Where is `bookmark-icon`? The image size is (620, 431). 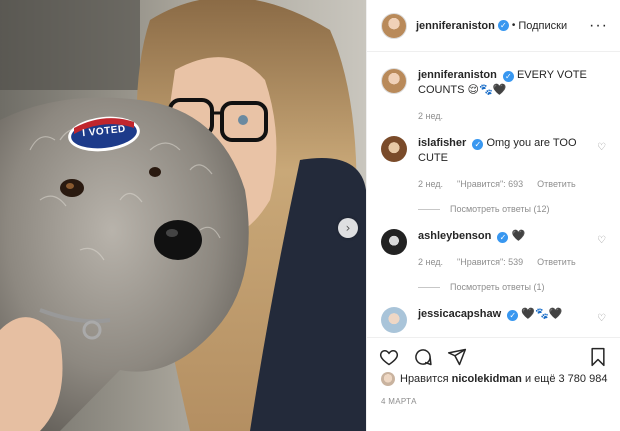
bookmark-icon is located at coordinates (598, 357).